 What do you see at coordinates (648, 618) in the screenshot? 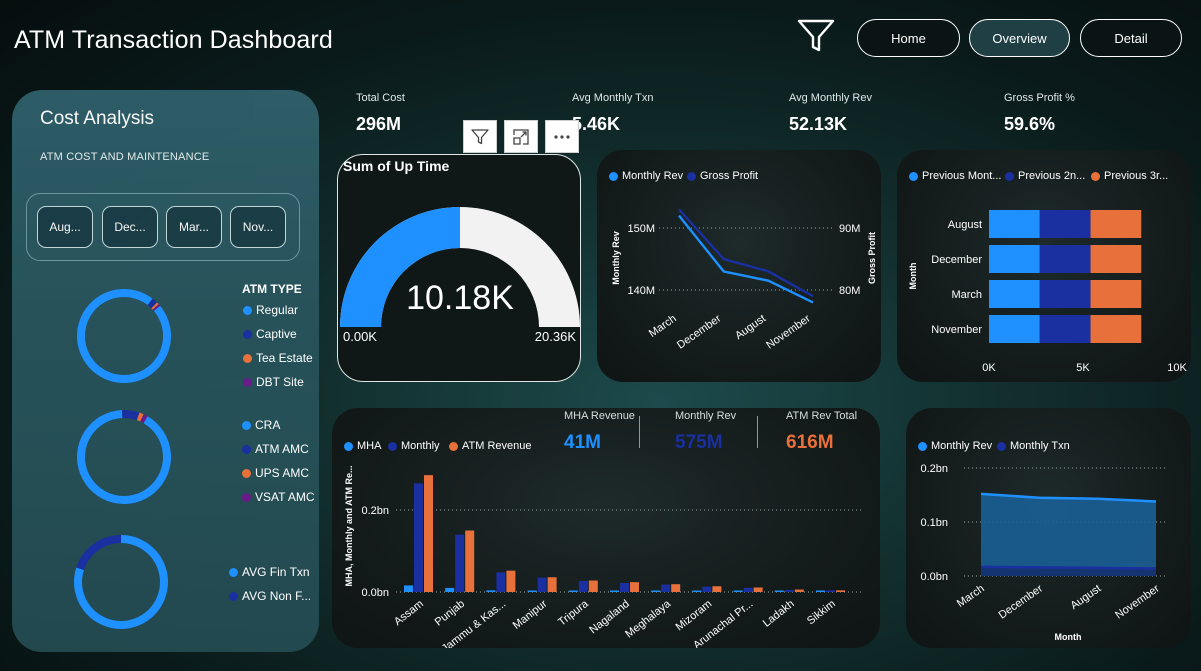
I see `x-tick-label: Meghalaya` at bounding box center [648, 618].